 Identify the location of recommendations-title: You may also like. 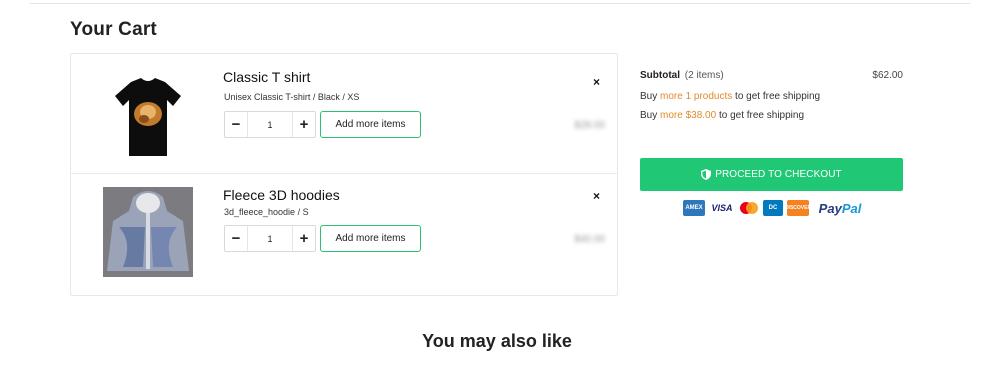
(497, 341).